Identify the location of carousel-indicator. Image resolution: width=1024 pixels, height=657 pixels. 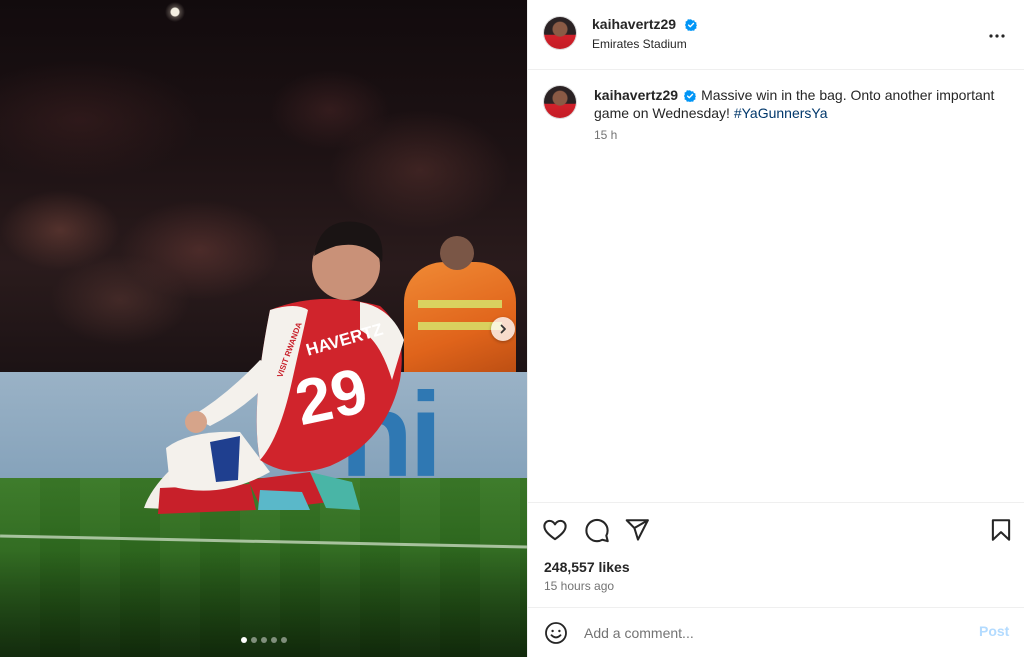
(263, 640).